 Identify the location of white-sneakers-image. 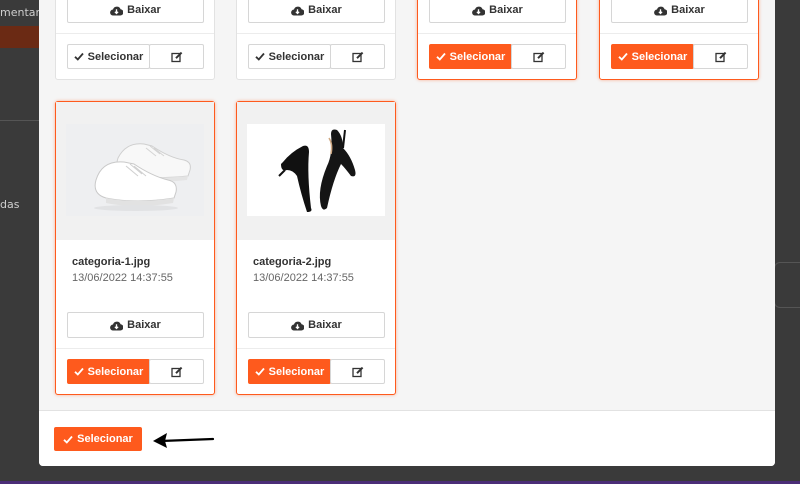
(135, 170).